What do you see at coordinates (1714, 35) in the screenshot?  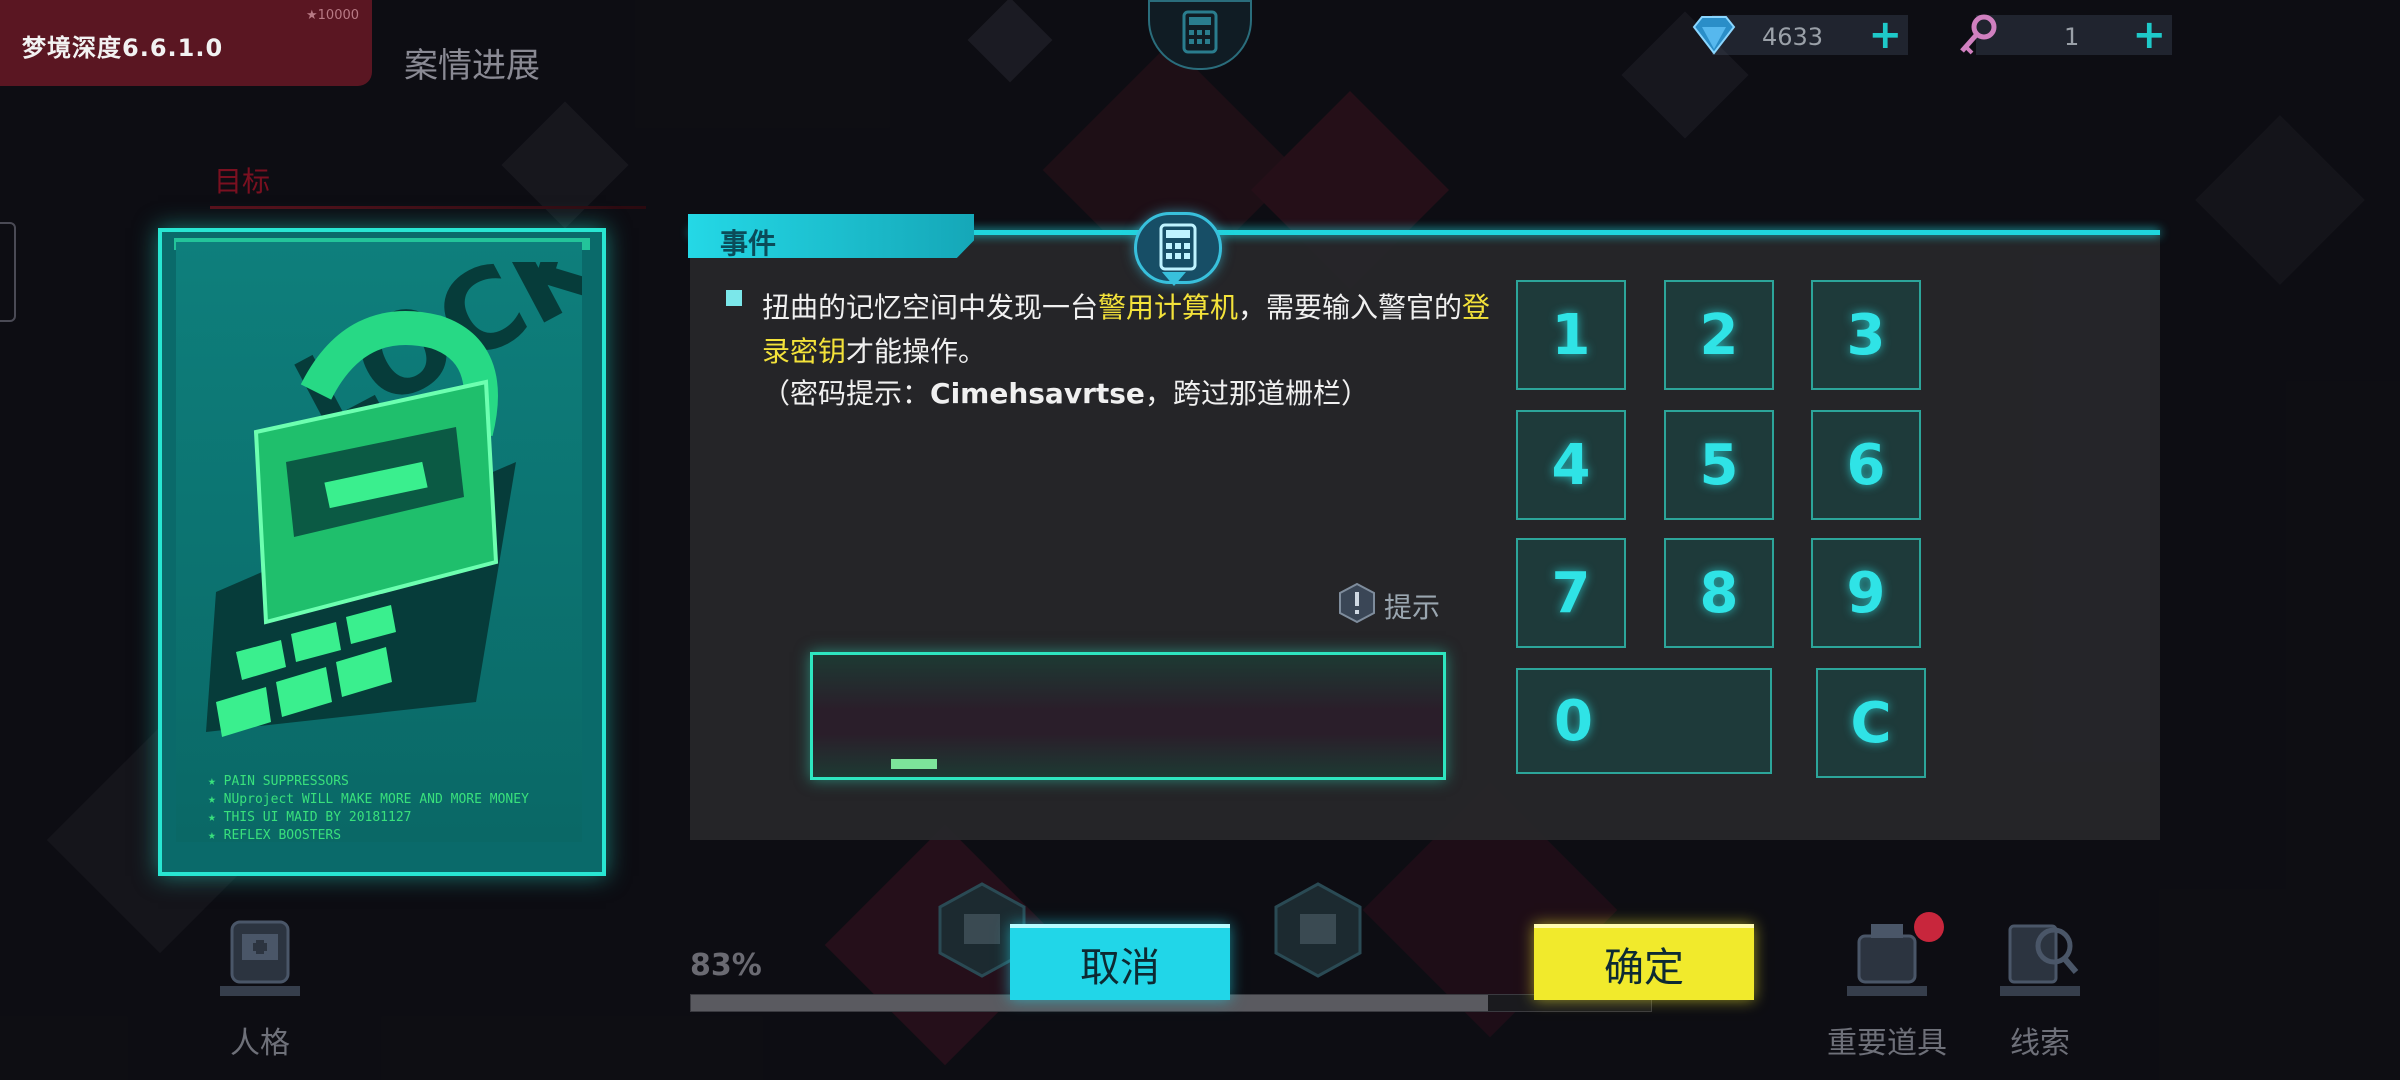 I see `diamond-icon` at bounding box center [1714, 35].